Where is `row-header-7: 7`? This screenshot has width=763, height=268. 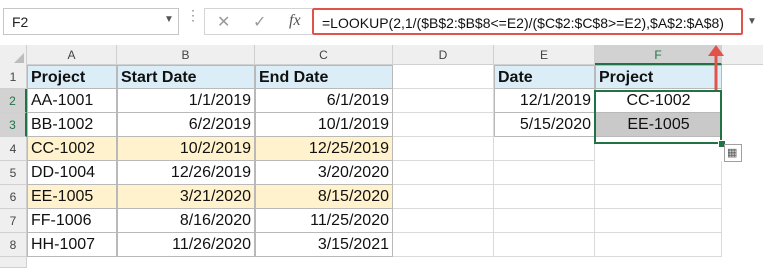 row-header-7: 7 is located at coordinates (13, 221).